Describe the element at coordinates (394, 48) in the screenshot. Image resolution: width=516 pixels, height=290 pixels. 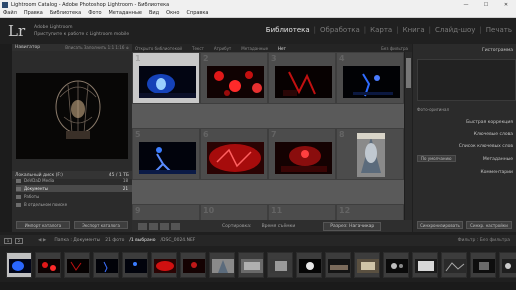
I see `filter-preset: Без фильтра` at that location.